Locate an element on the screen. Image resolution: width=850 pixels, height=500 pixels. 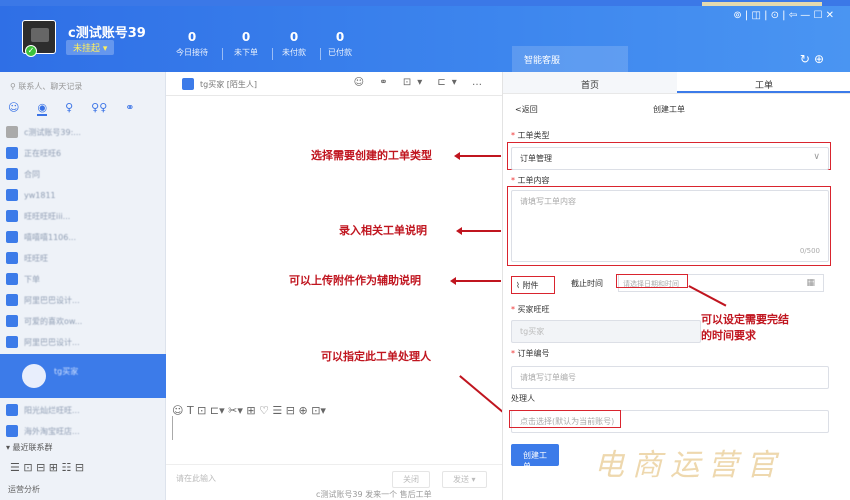
handler-label: 处理人 is located at coordinates (523, 398).